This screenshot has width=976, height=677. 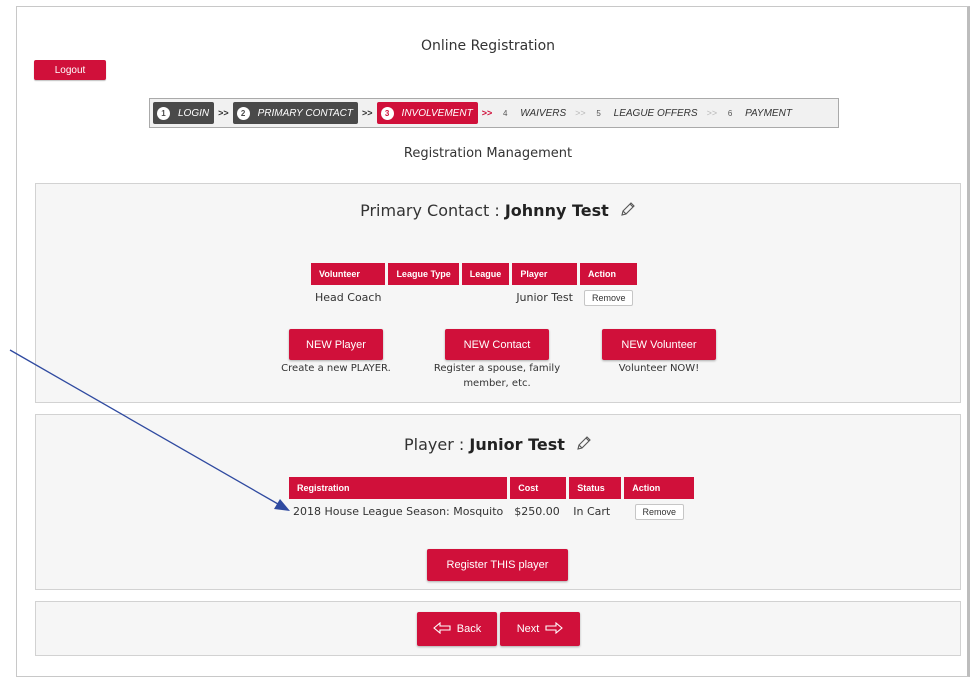 I want to click on column-header: Volunteer, so click(x=348, y=274).